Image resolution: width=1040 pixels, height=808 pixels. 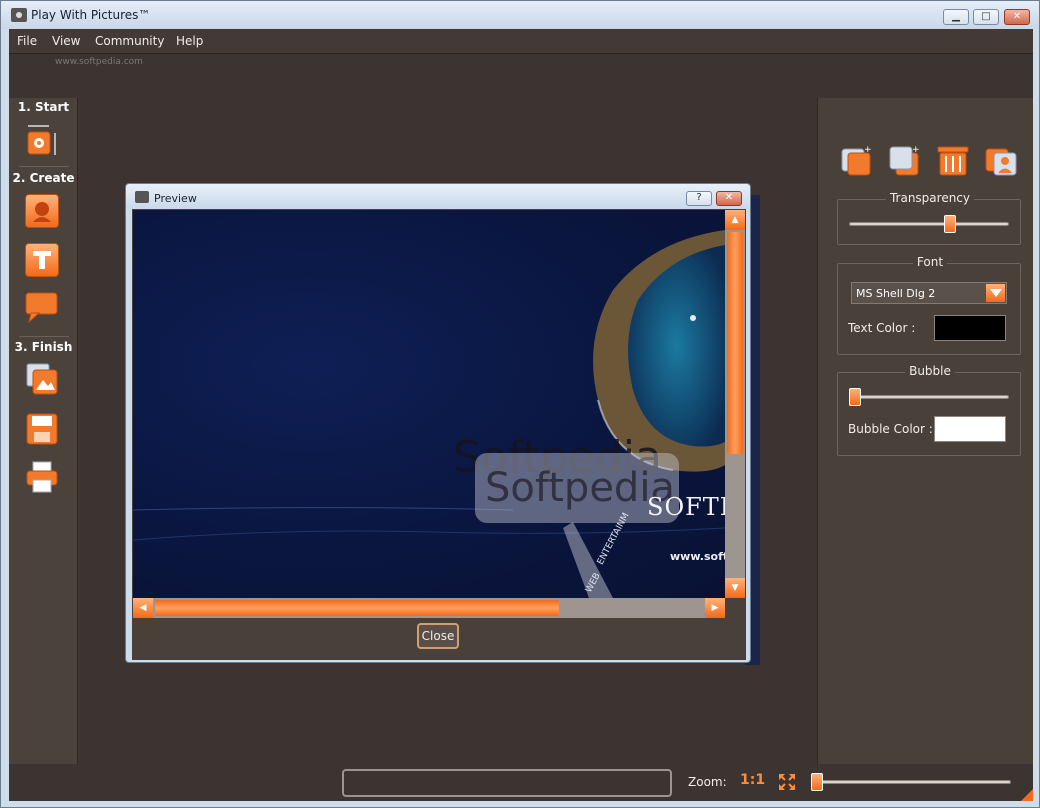 What do you see at coordinates (913, 782) in the screenshot?
I see `zoom-slider-track` at bounding box center [913, 782].